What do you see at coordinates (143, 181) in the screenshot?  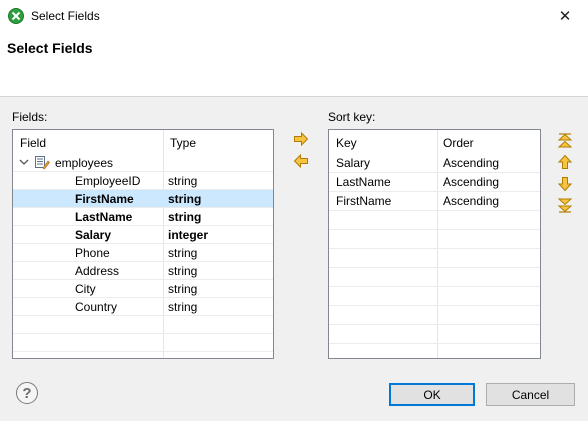 I see `table-row: EmployeeID string` at bounding box center [143, 181].